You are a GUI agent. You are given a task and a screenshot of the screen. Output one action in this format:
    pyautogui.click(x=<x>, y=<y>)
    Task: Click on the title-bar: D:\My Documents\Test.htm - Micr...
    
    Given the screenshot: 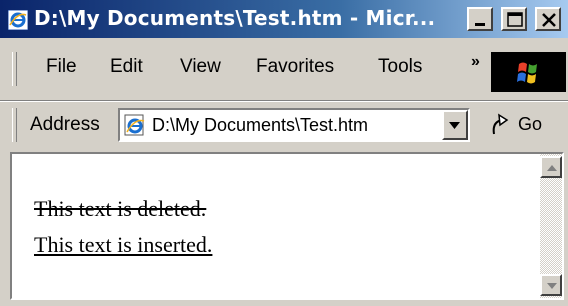 What is the action you would take?
    pyautogui.click(x=284, y=19)
    